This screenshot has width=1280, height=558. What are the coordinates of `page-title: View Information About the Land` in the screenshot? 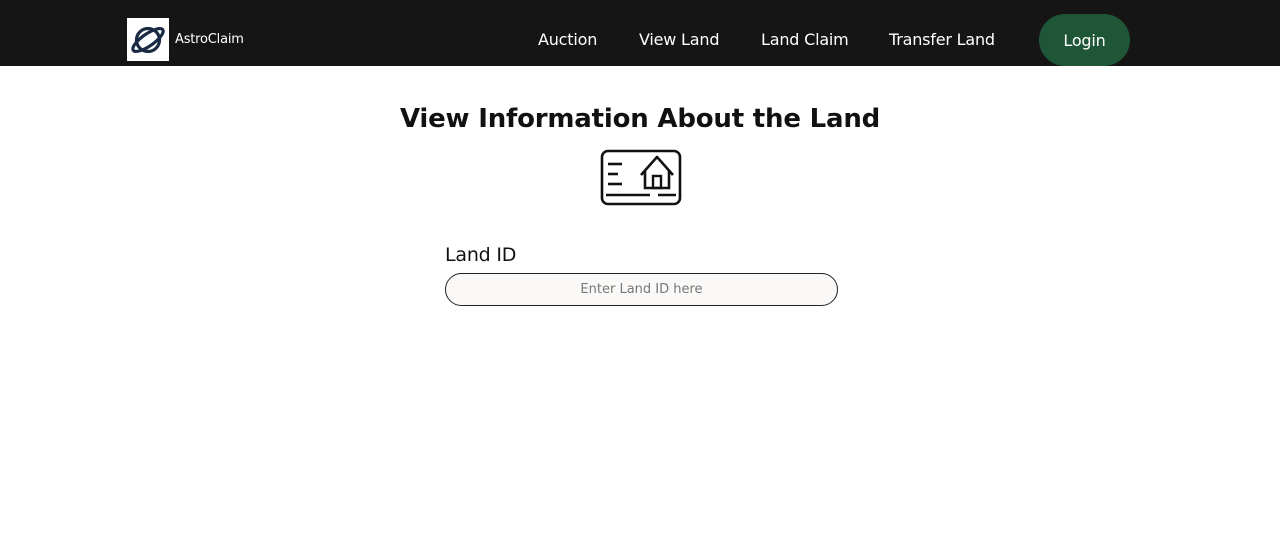 It's located at (640, 119).